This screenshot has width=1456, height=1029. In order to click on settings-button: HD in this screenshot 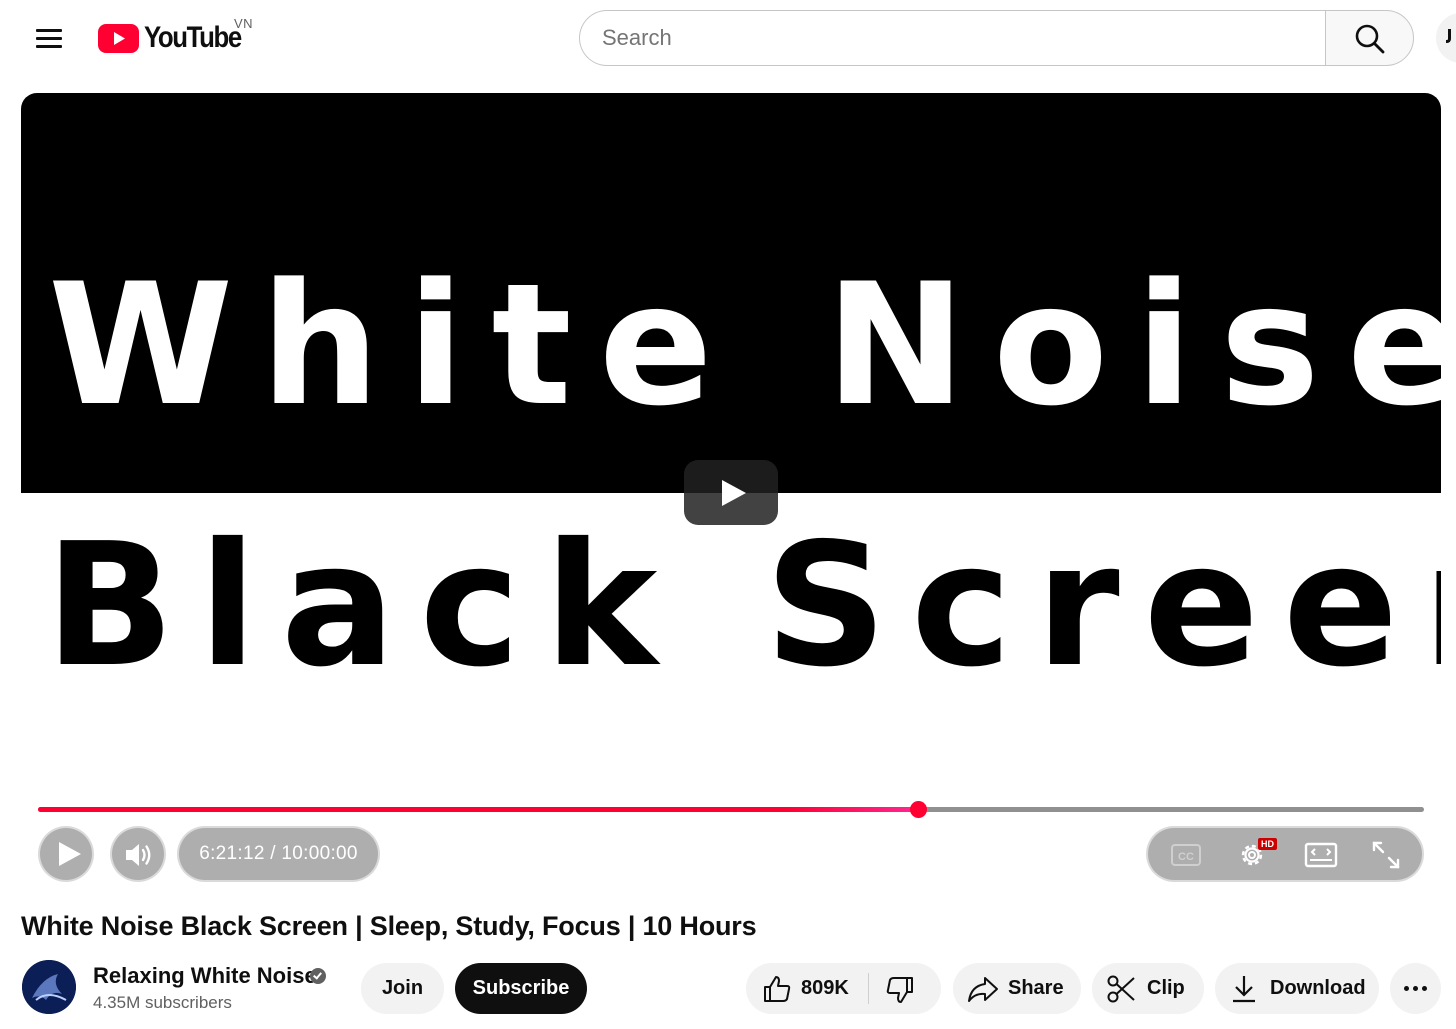, I will do `click(1253, 855)`.